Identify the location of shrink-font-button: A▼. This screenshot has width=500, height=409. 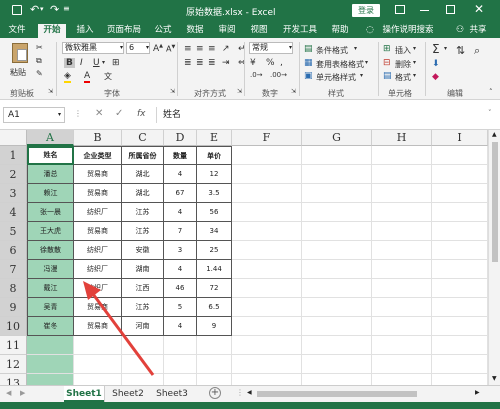
(170, 49).